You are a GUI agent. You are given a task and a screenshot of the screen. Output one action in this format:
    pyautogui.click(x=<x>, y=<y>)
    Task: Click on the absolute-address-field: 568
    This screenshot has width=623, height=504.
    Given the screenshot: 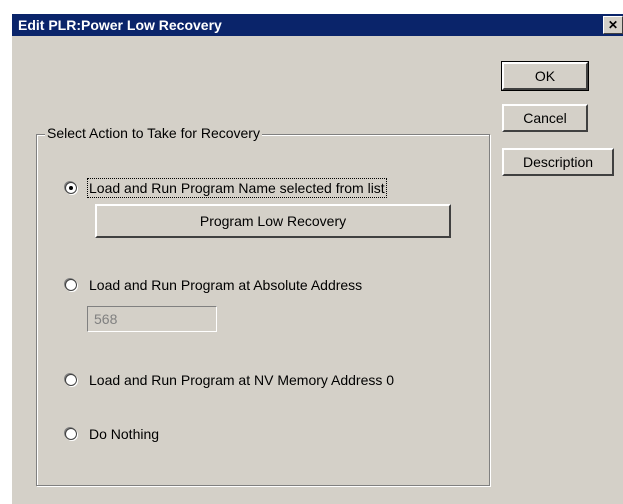 What is the action you would take?
    pyautogui.click(x=152, y=319)
    